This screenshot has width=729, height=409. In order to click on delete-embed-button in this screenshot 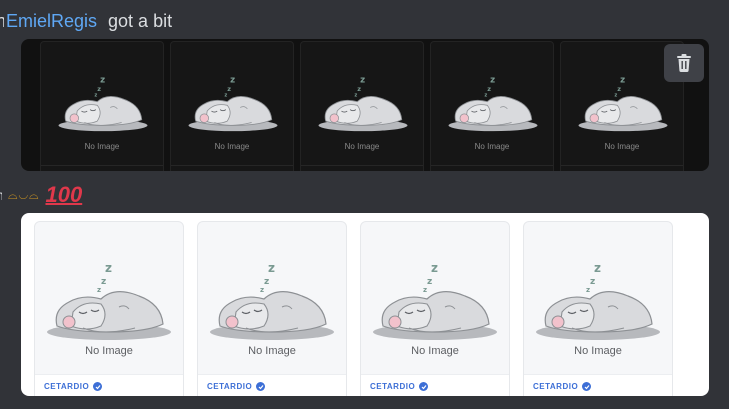, I will do `click(684, 63)`.